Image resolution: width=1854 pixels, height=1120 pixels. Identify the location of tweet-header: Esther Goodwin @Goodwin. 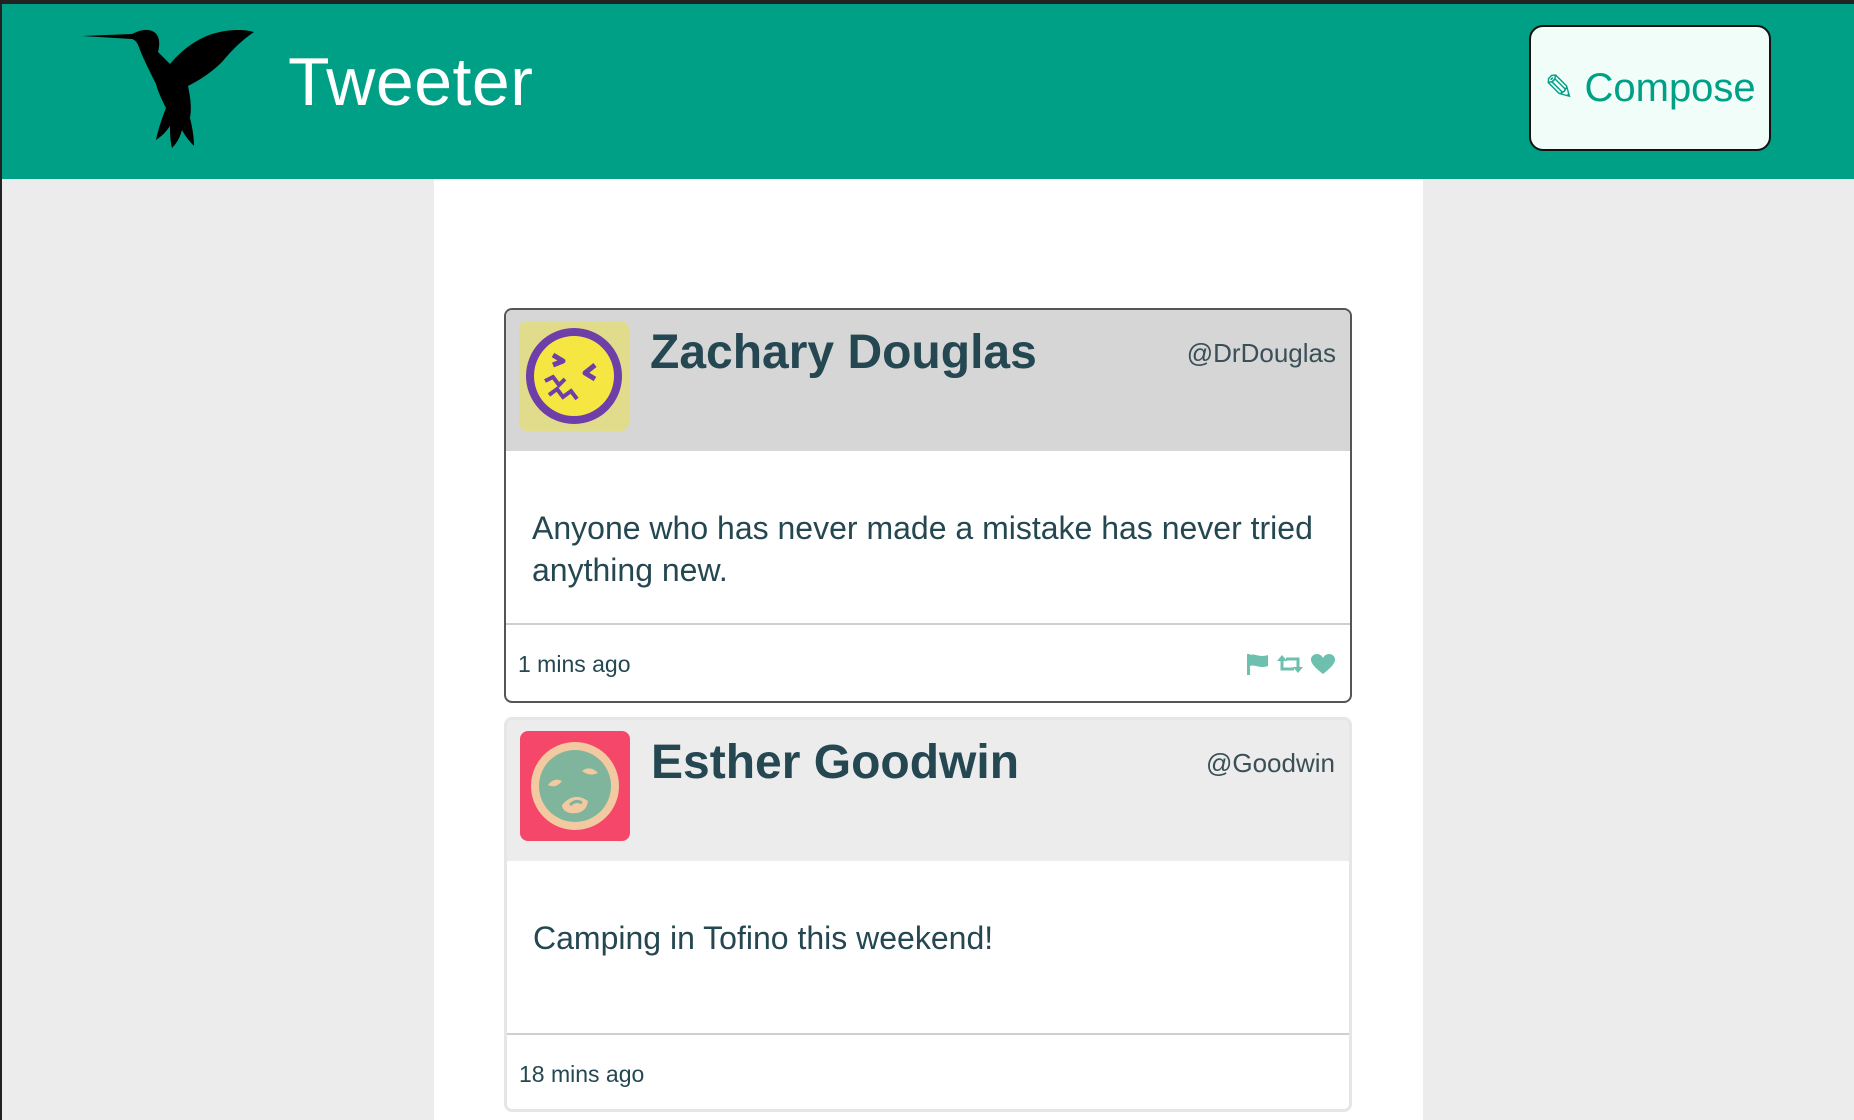
(928, 790).